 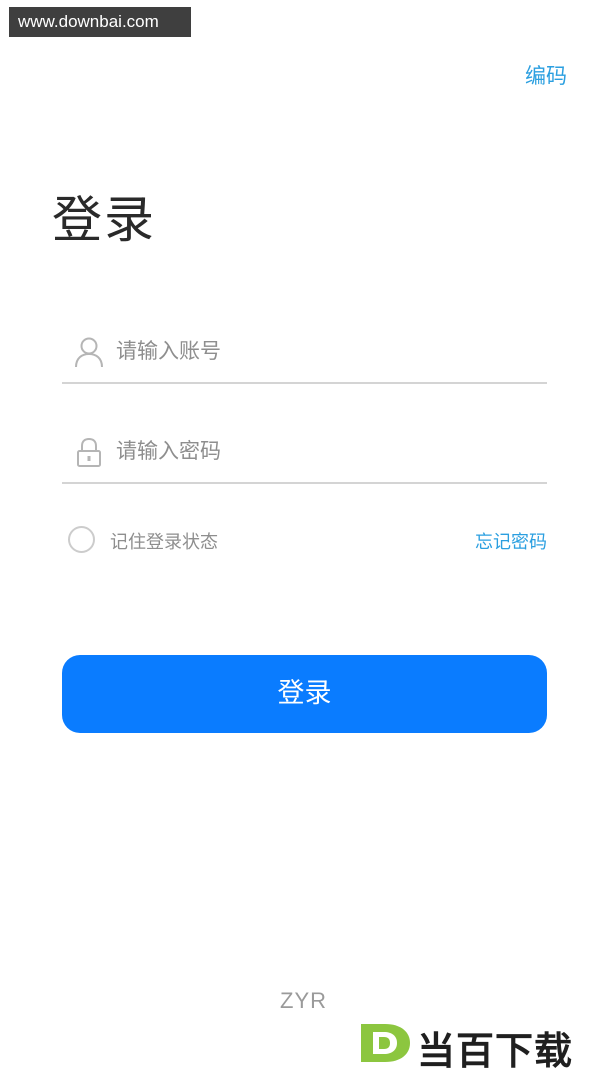 What do you see at coordinates (384, 1043) in the screenshot?
I see `brand-logo-icon` at bounding box center [384, 1043].